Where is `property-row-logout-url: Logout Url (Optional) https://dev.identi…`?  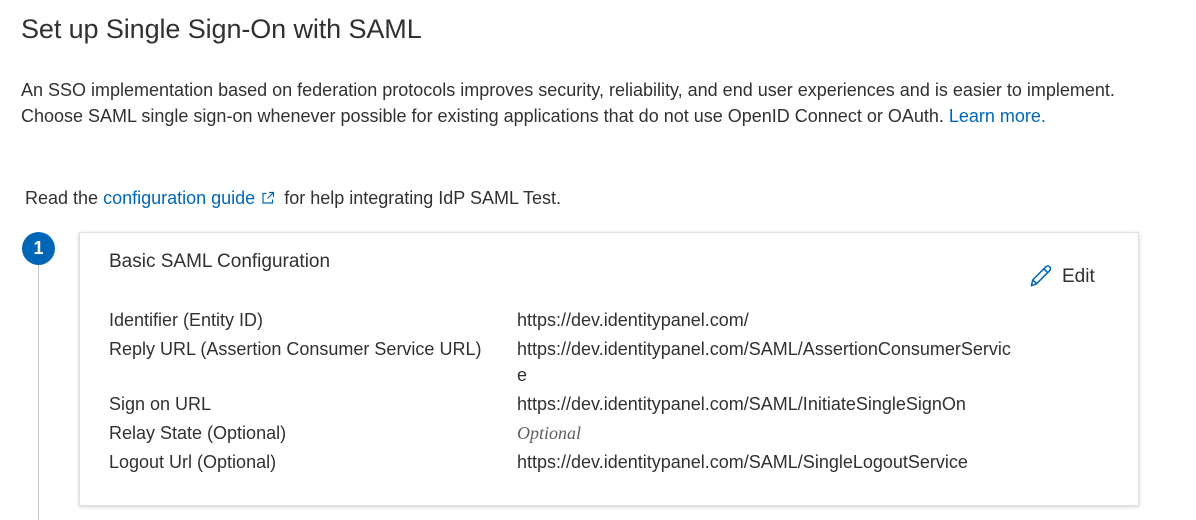 property-row-logout-url: Logout Url (Optional) https://dev.identi… is located at coordinates (619, 462).